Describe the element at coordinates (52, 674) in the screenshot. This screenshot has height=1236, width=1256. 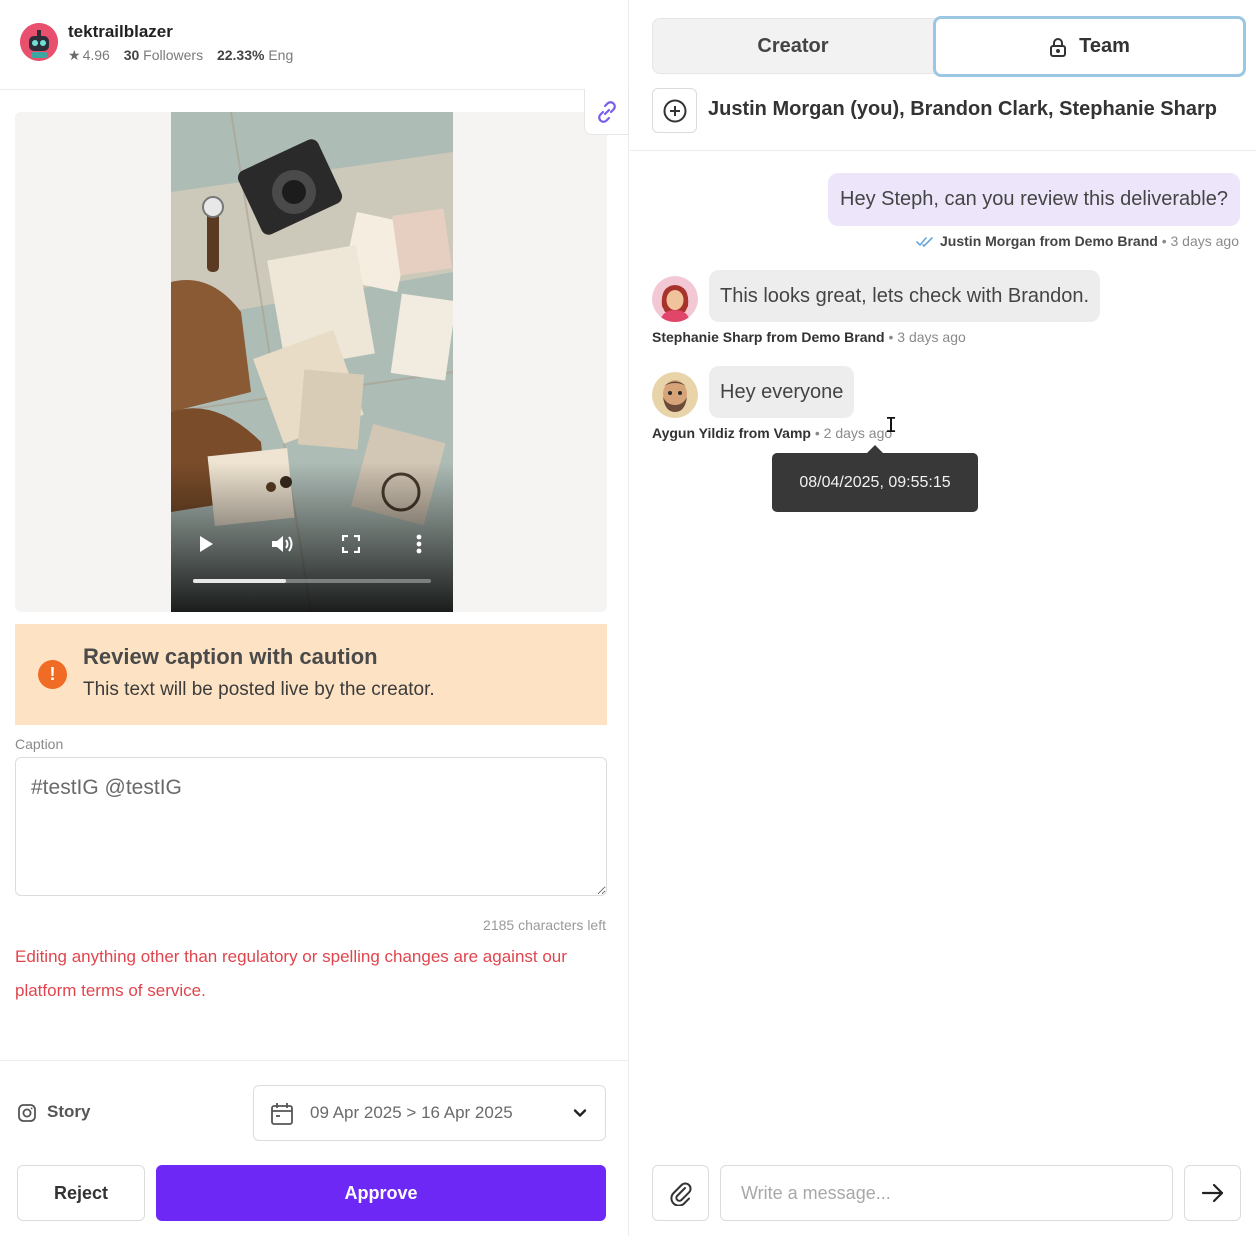
I see `alert-icon: !` at that location.